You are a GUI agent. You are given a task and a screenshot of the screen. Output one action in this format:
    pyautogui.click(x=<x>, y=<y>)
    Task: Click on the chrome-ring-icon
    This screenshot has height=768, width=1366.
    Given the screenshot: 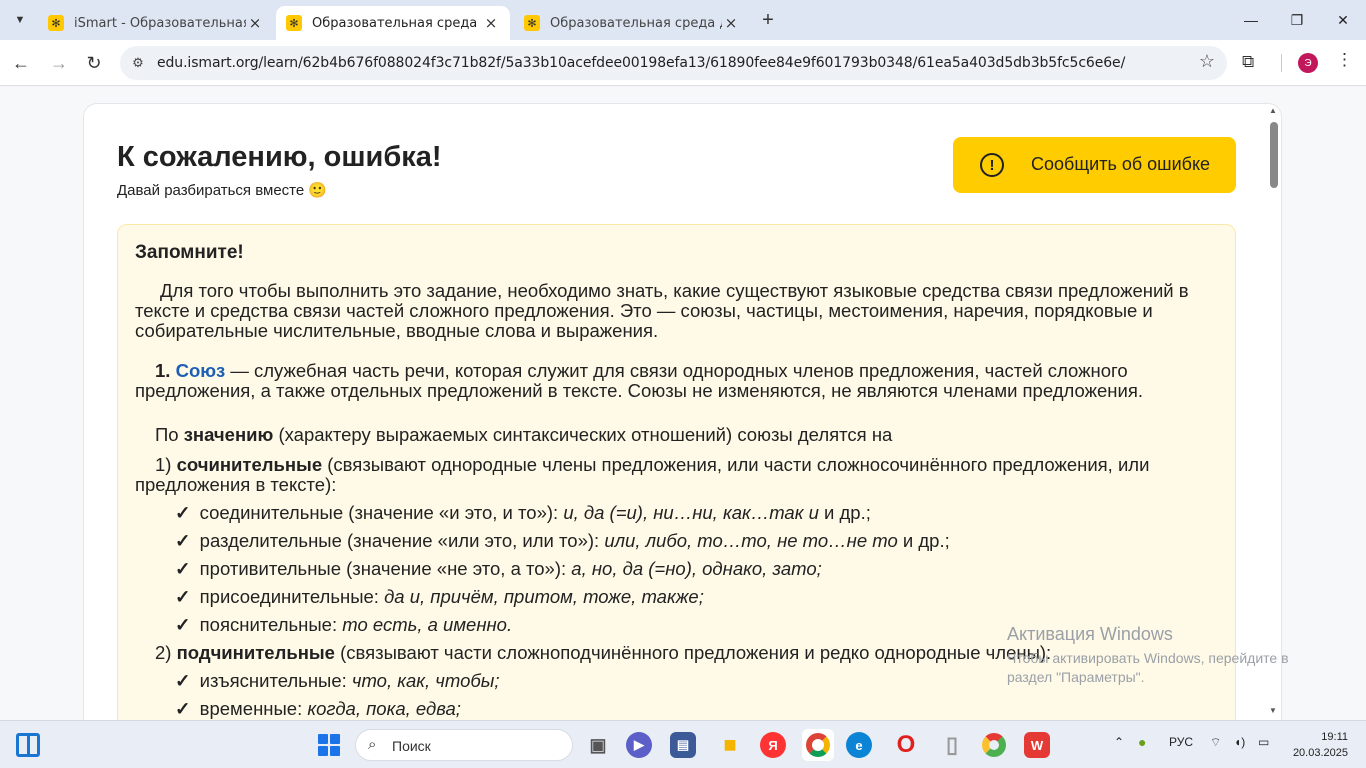 What is the action you would take?
    pyautogui.click(x=818, y=745)
    